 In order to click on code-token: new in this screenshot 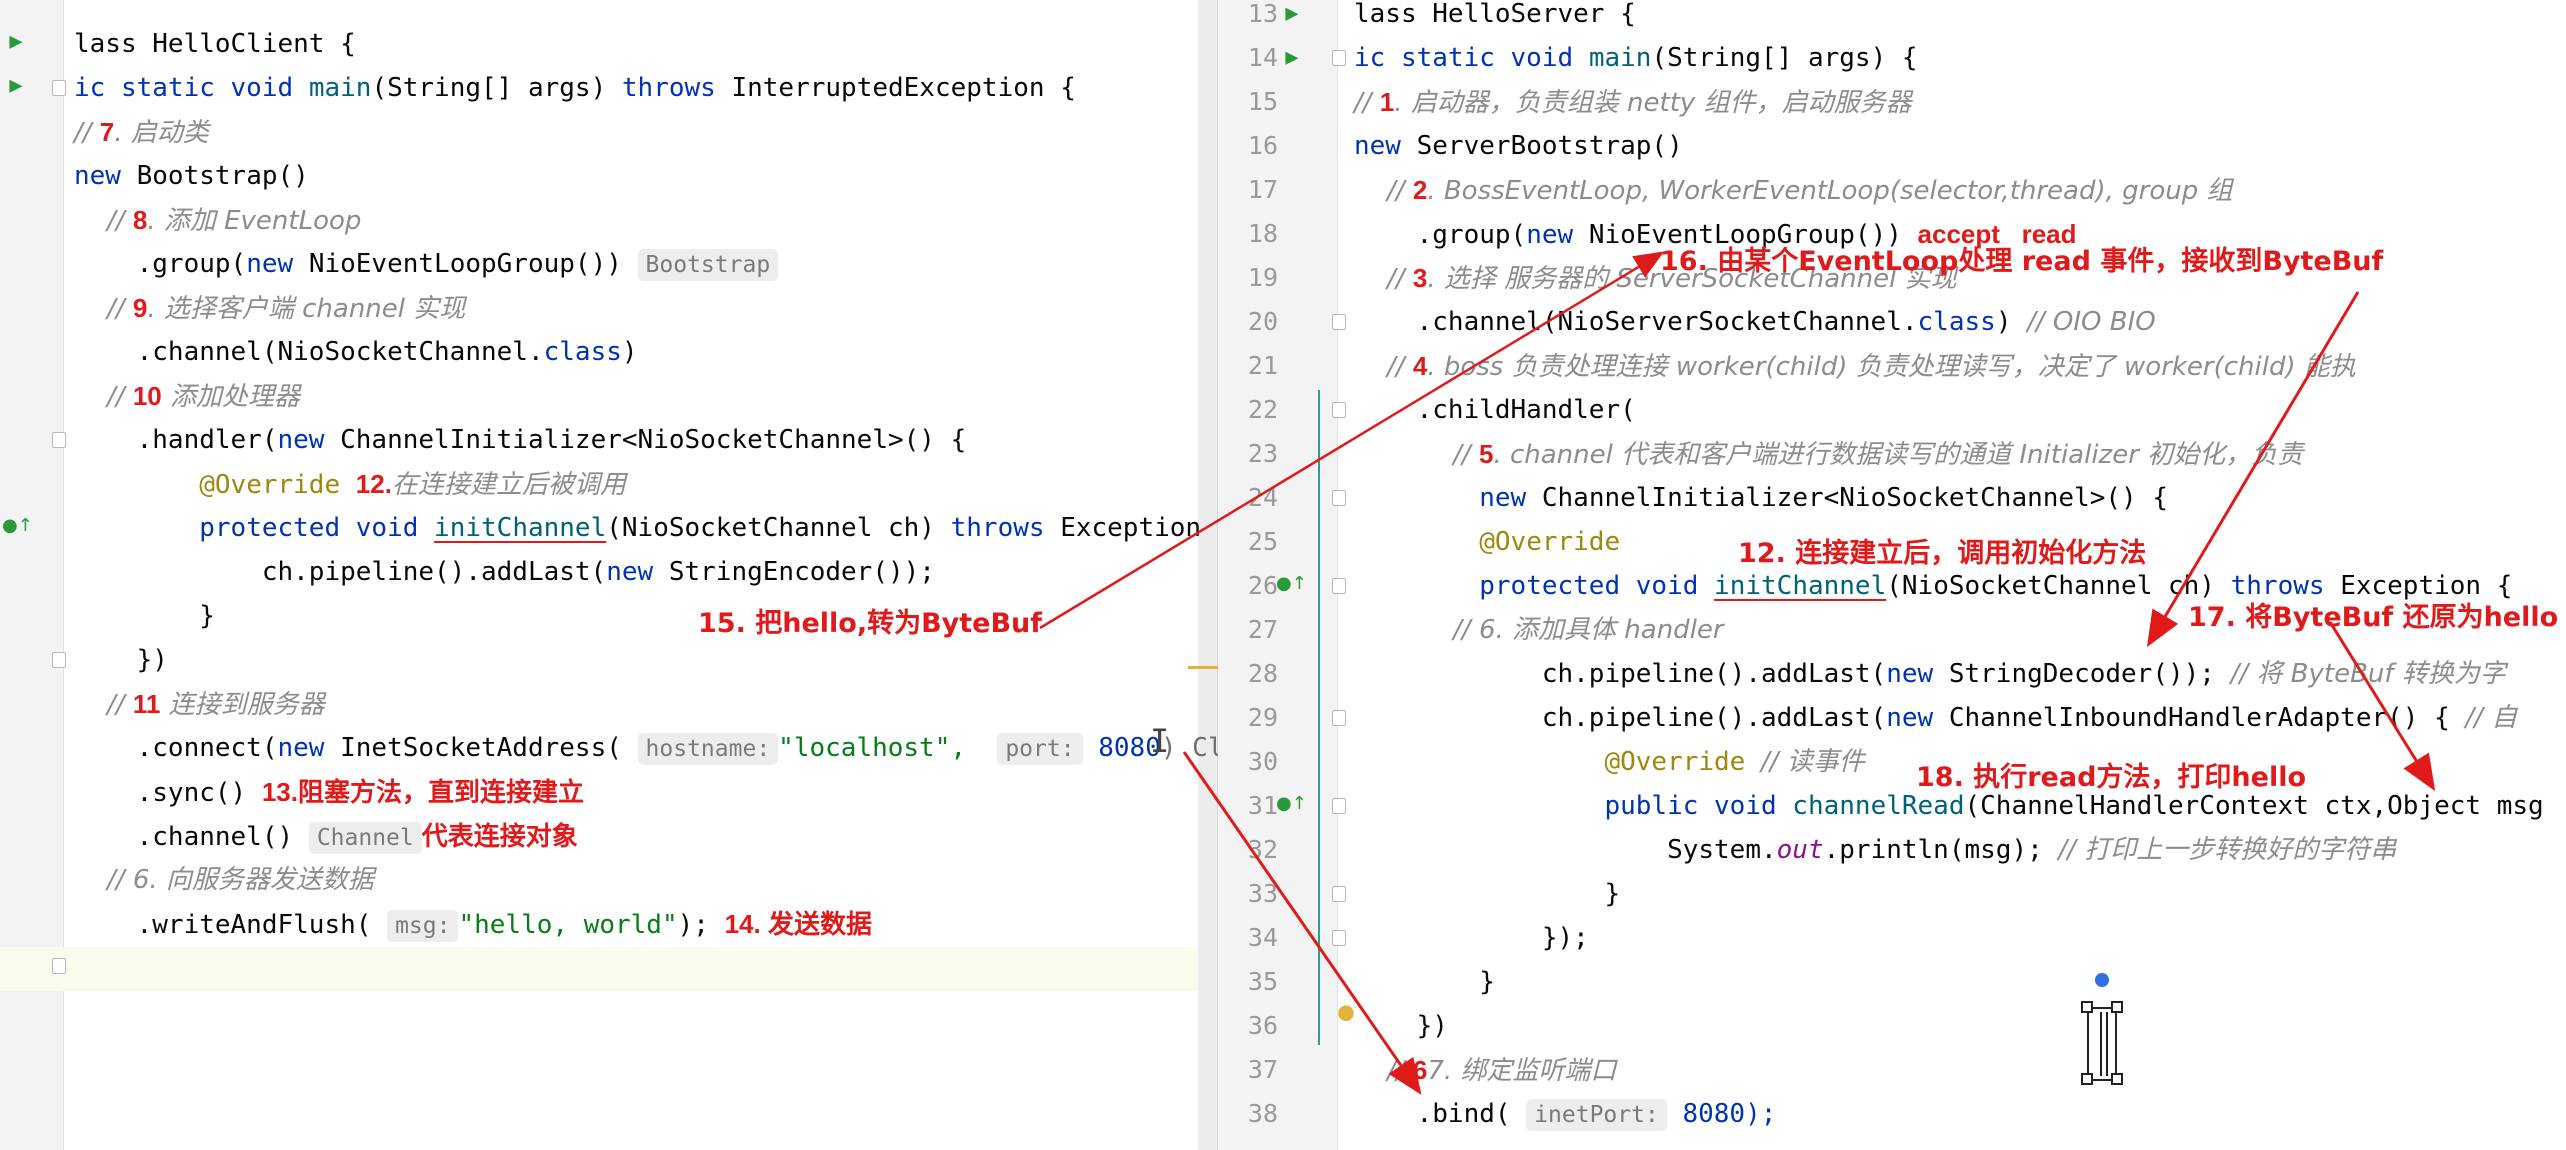, I will do `click(1917, 674)`.